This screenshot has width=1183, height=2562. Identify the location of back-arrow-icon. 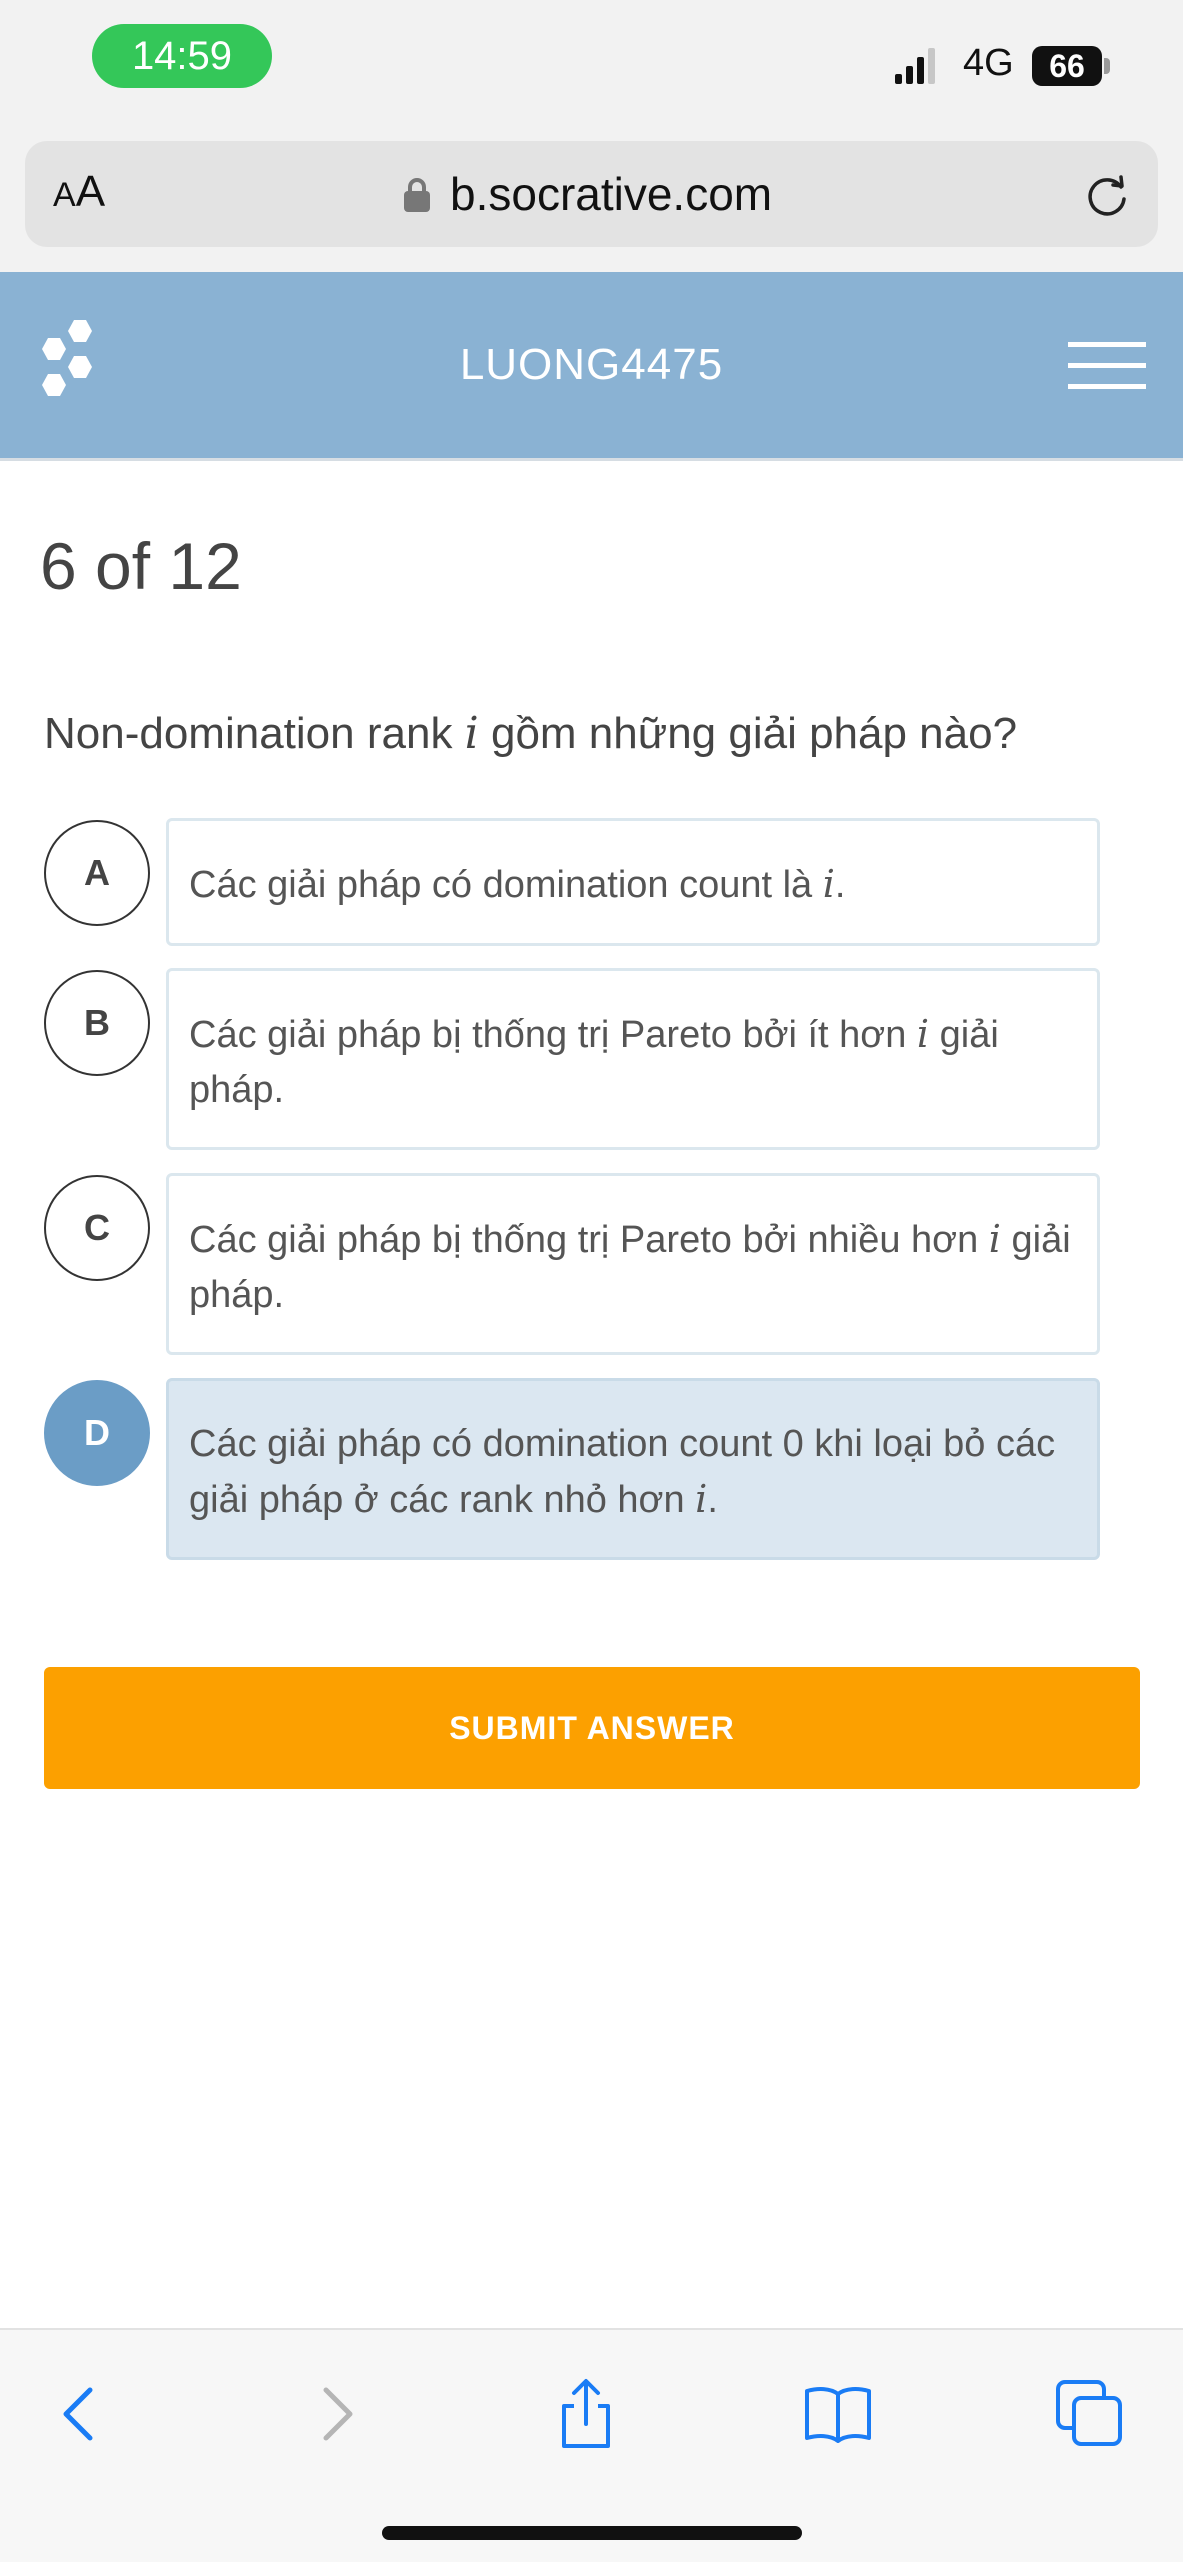
(80, 2414).